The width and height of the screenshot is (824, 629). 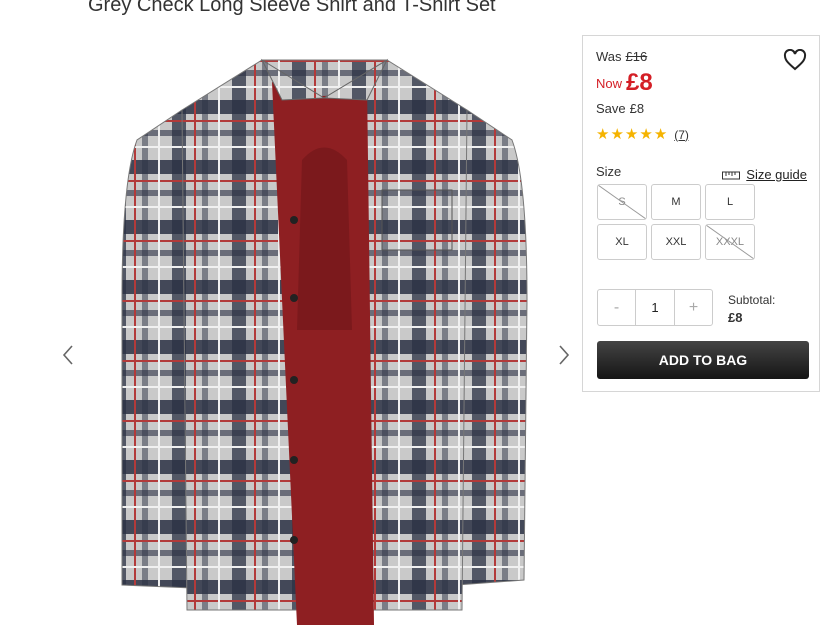 I want to click on size-guide-label: Size guide, so click(x=776, y=174).